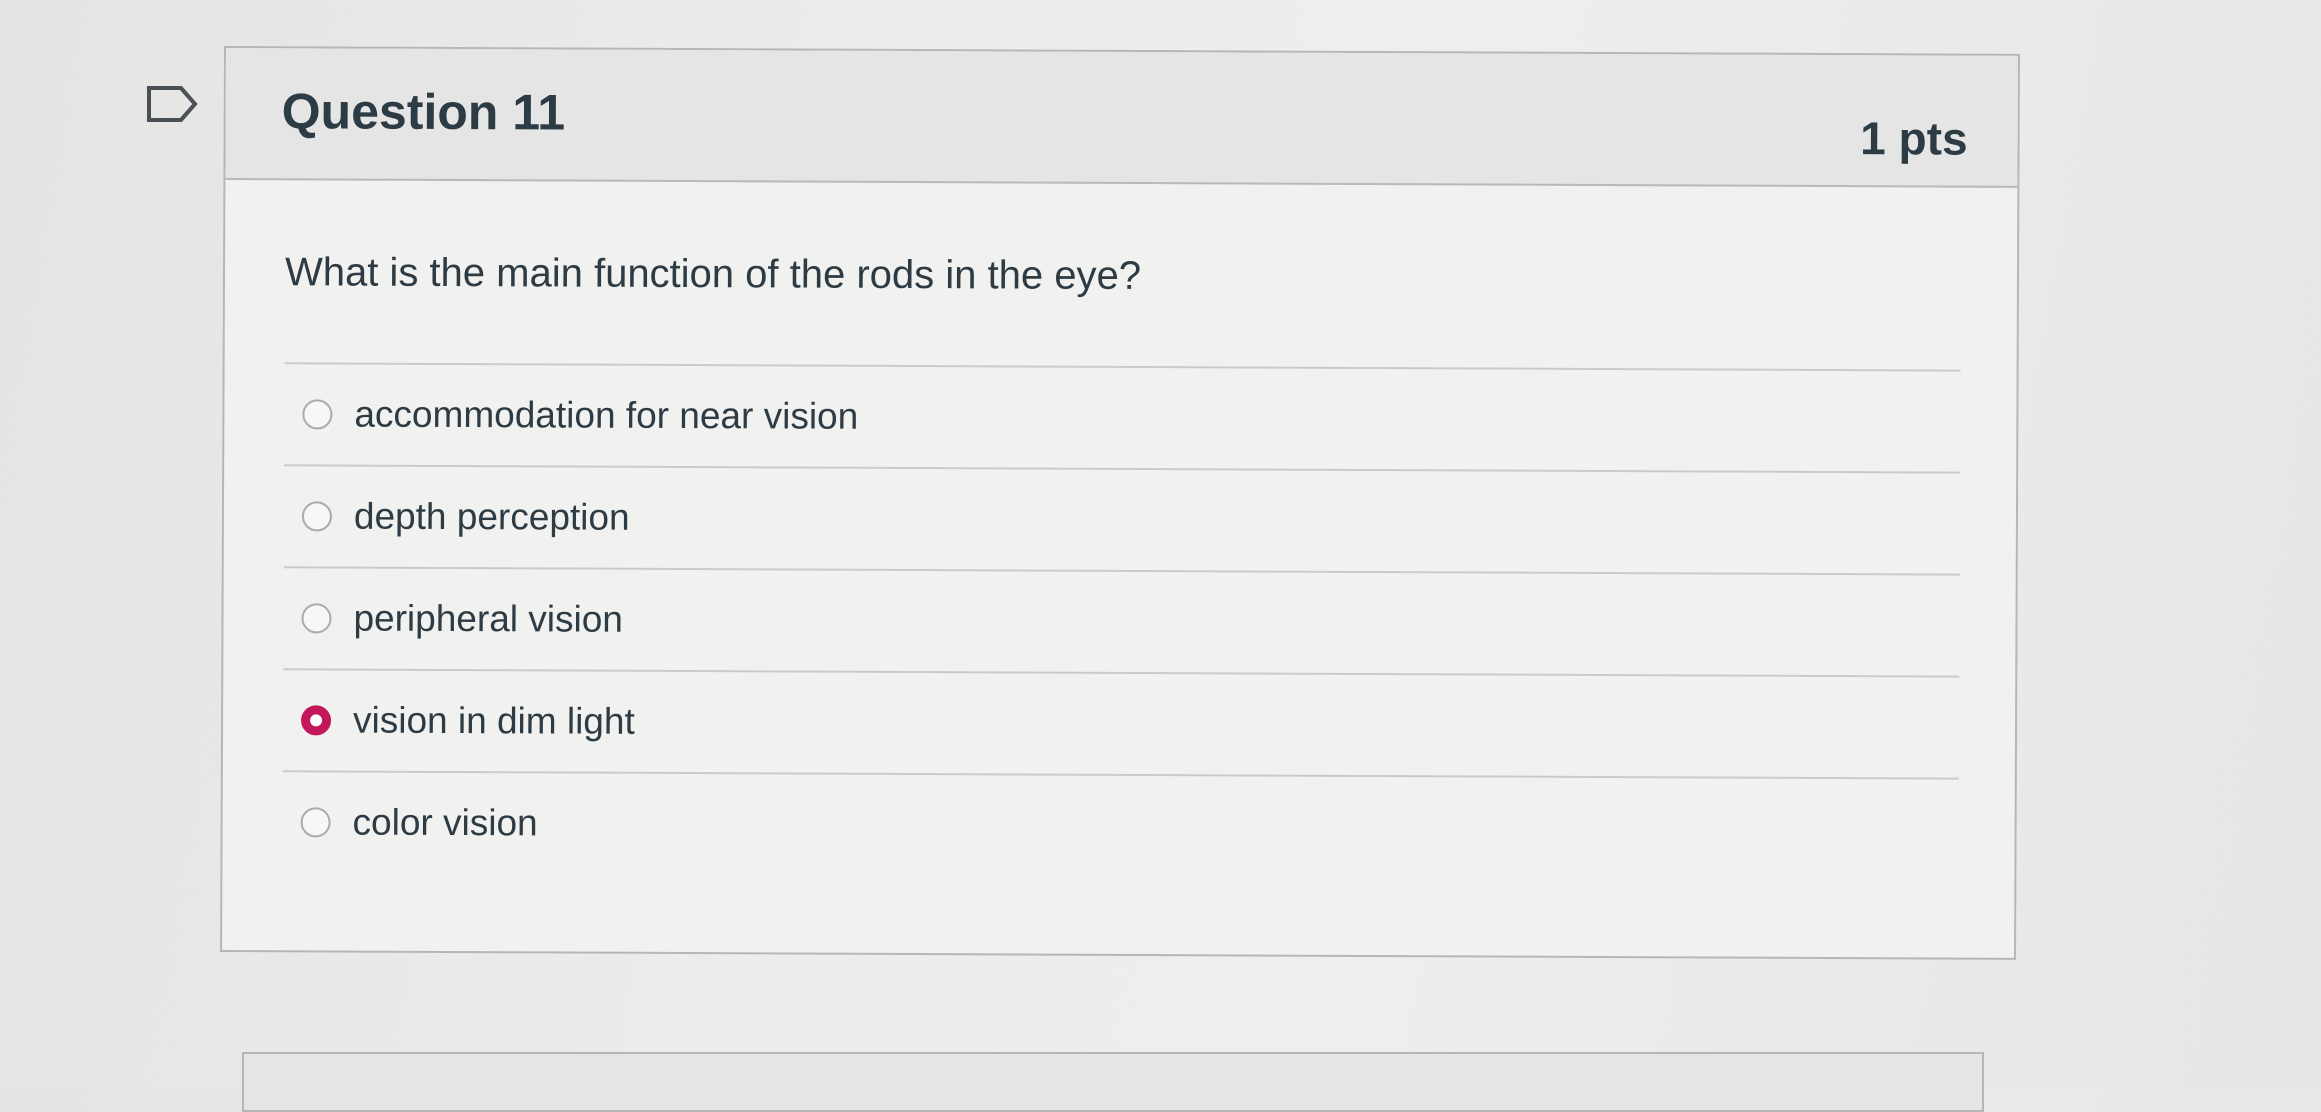 Image resolution: width=2321 pixels, height=1112 pixels. I want to click on answer-label: accommodation for near vision, so click(606, 416).